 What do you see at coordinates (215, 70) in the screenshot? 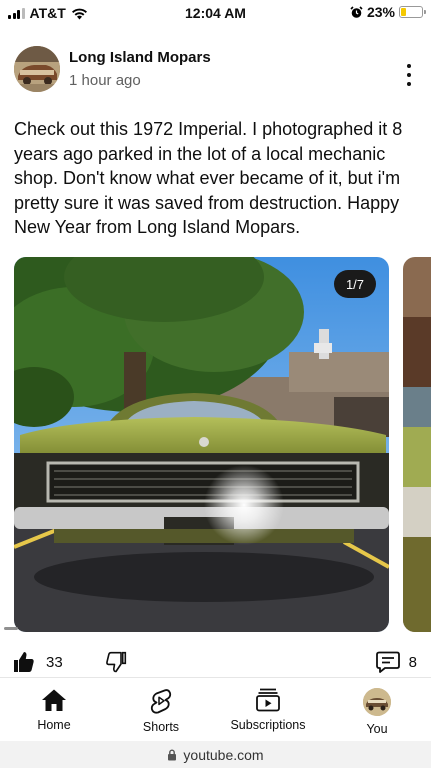
I see `post-header: Long Island Mopars 1 hour ago` at bounding box center [215, 70].